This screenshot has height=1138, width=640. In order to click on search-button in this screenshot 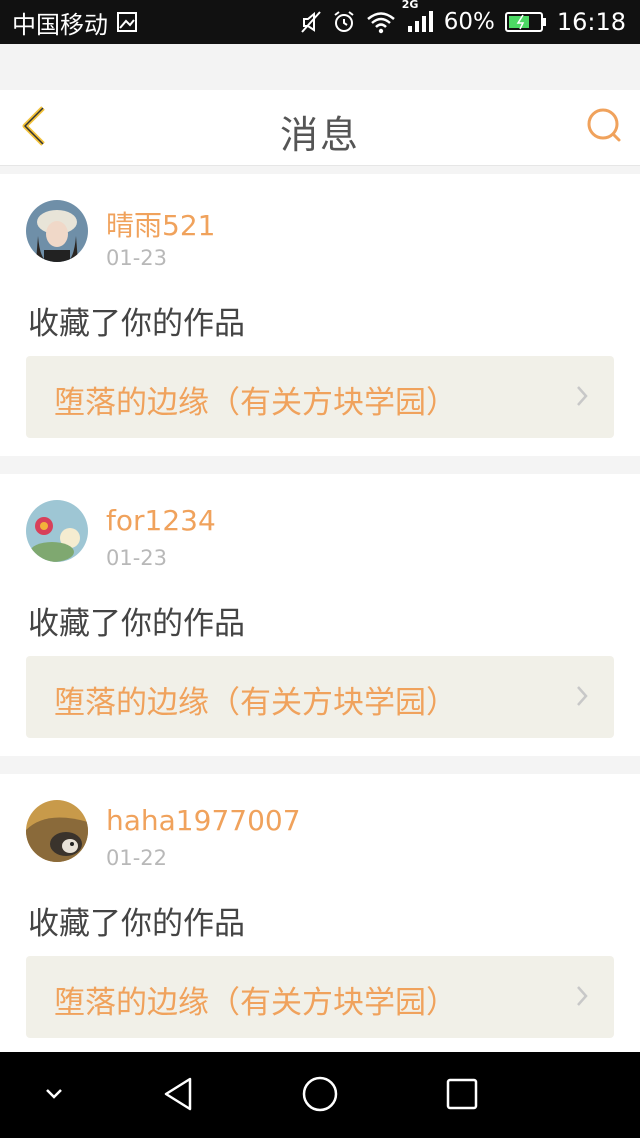, I will do `click(605, 128)`.